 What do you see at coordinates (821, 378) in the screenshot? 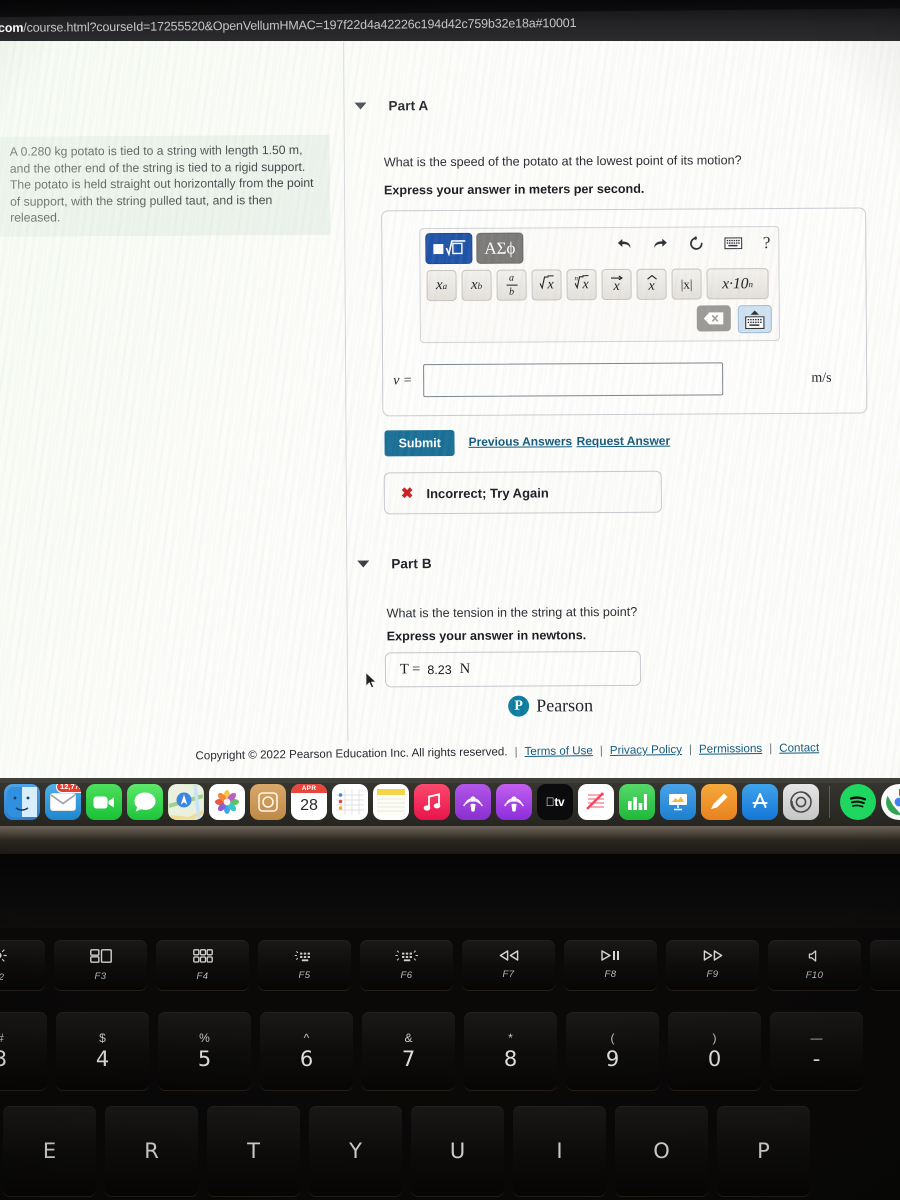
I see `answer-unit: m/s` at bounding box center [821, 378].